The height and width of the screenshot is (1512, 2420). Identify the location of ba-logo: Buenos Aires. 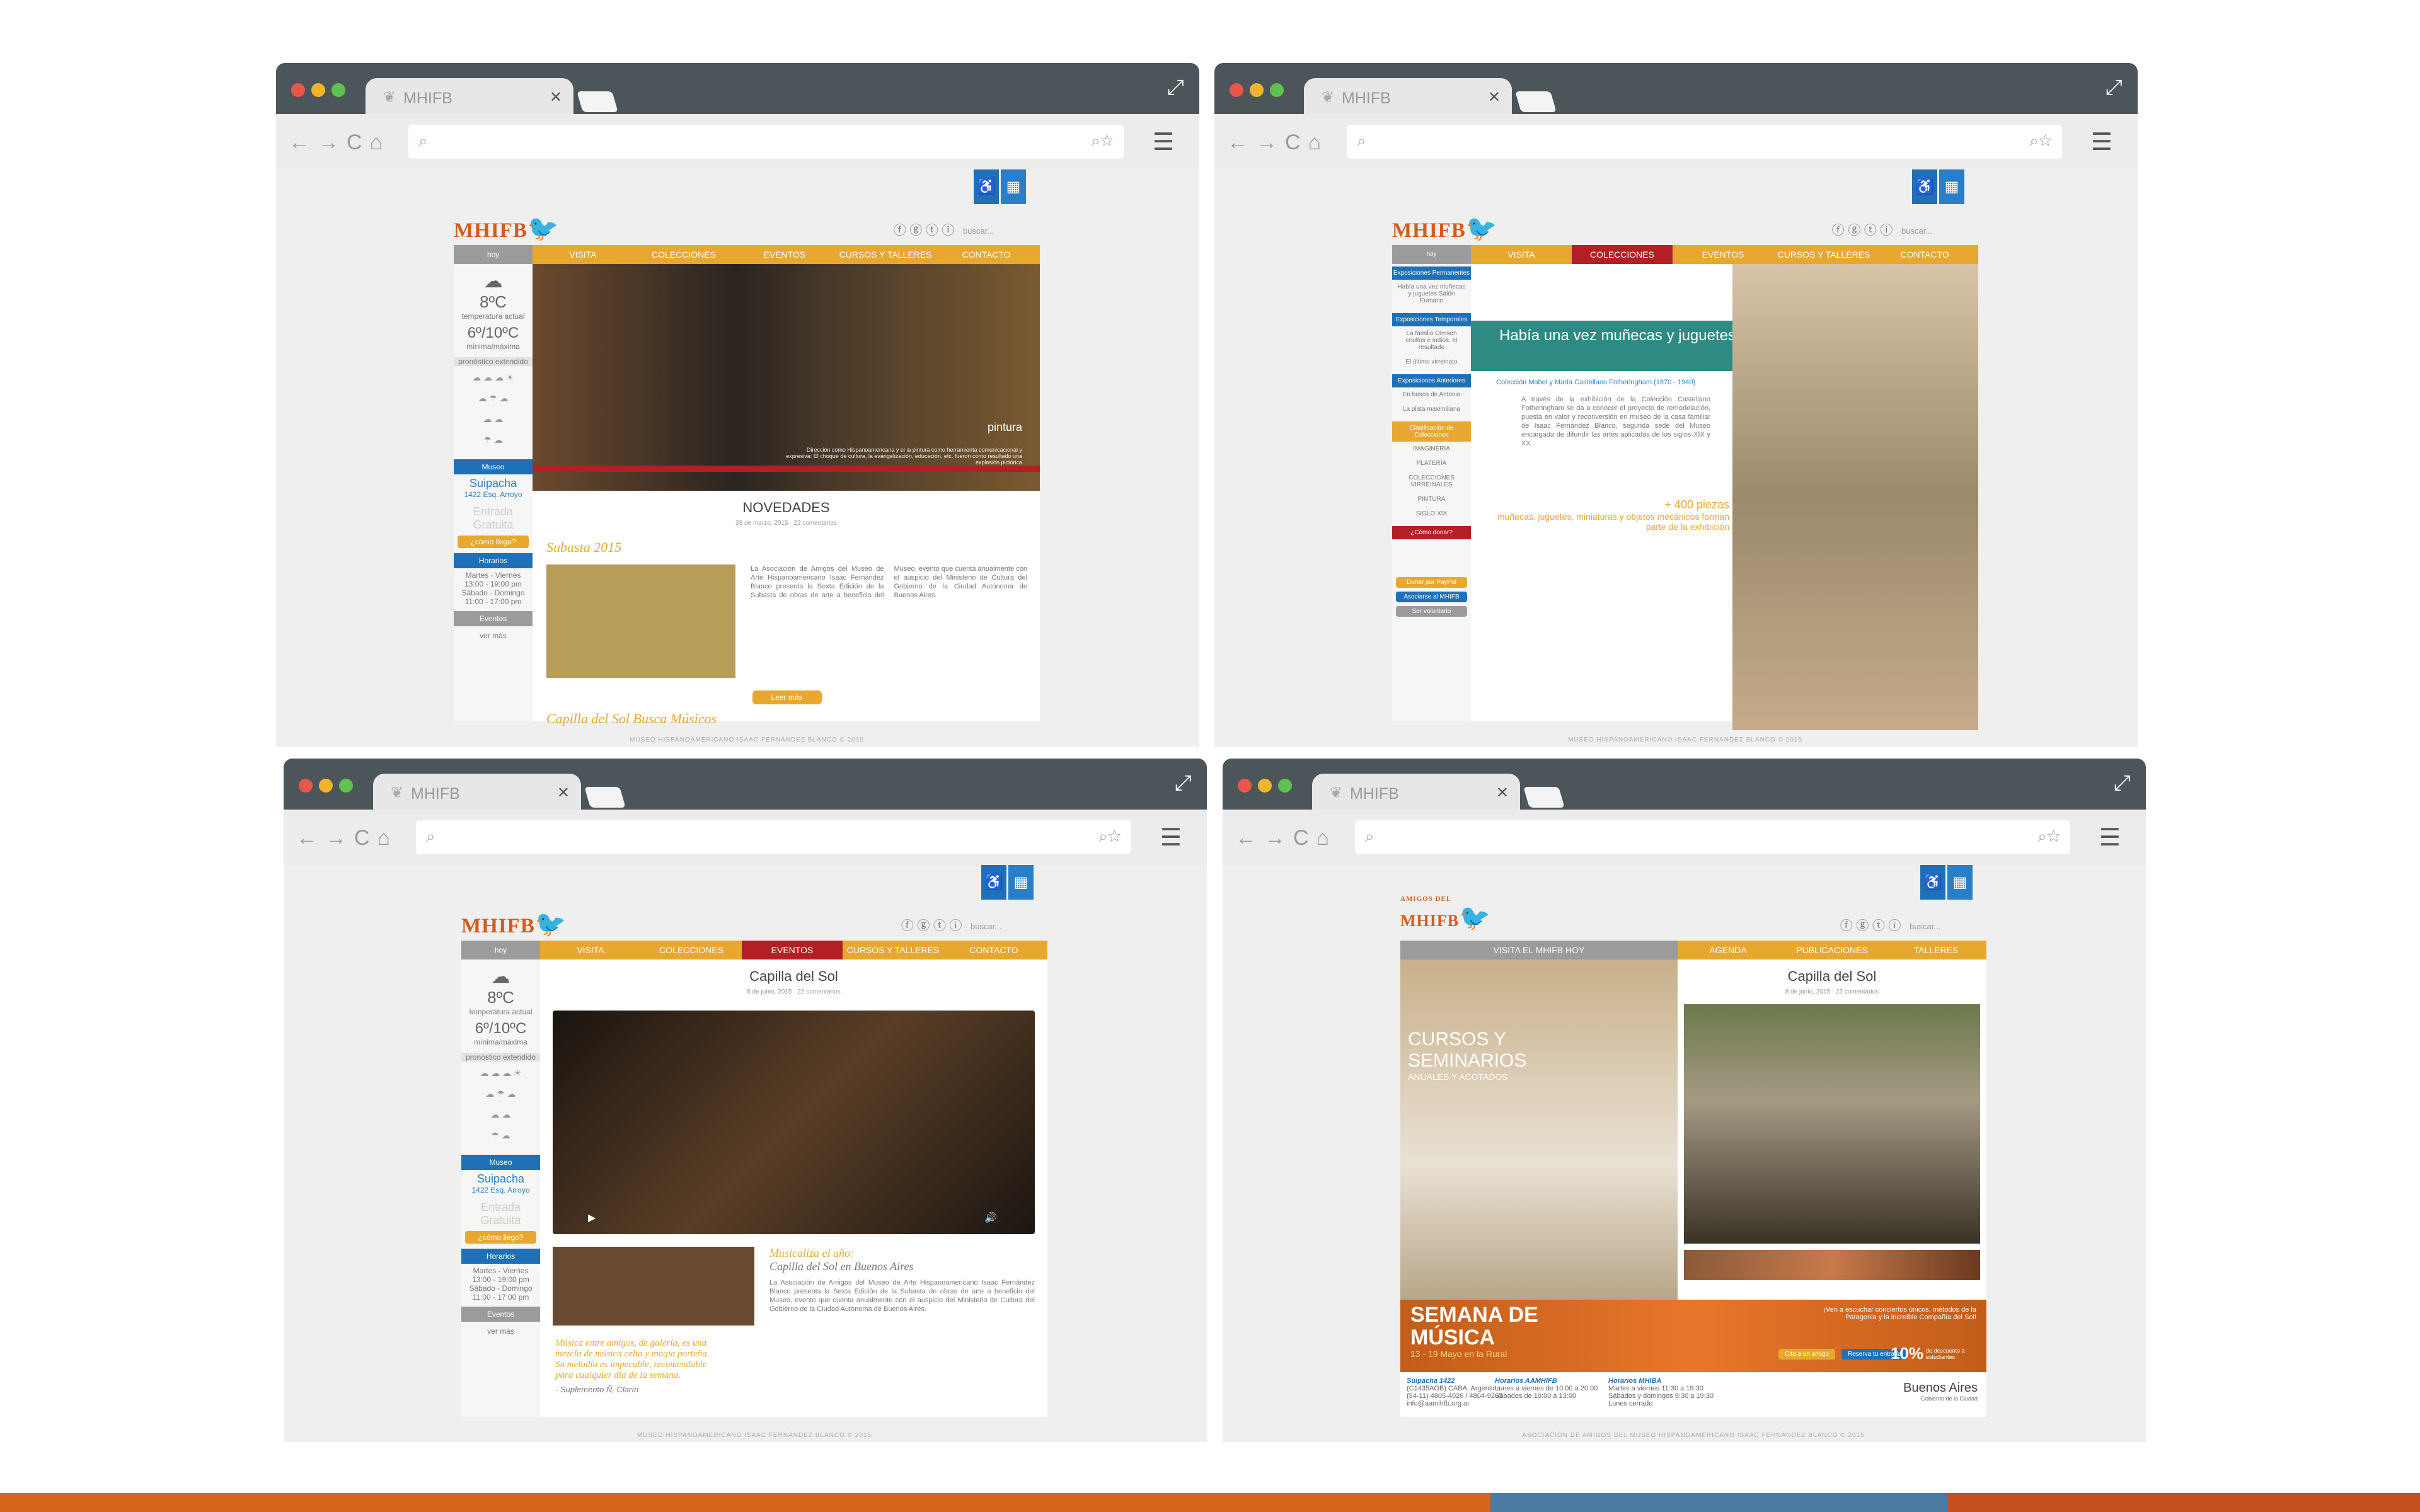
(1940, 1388).